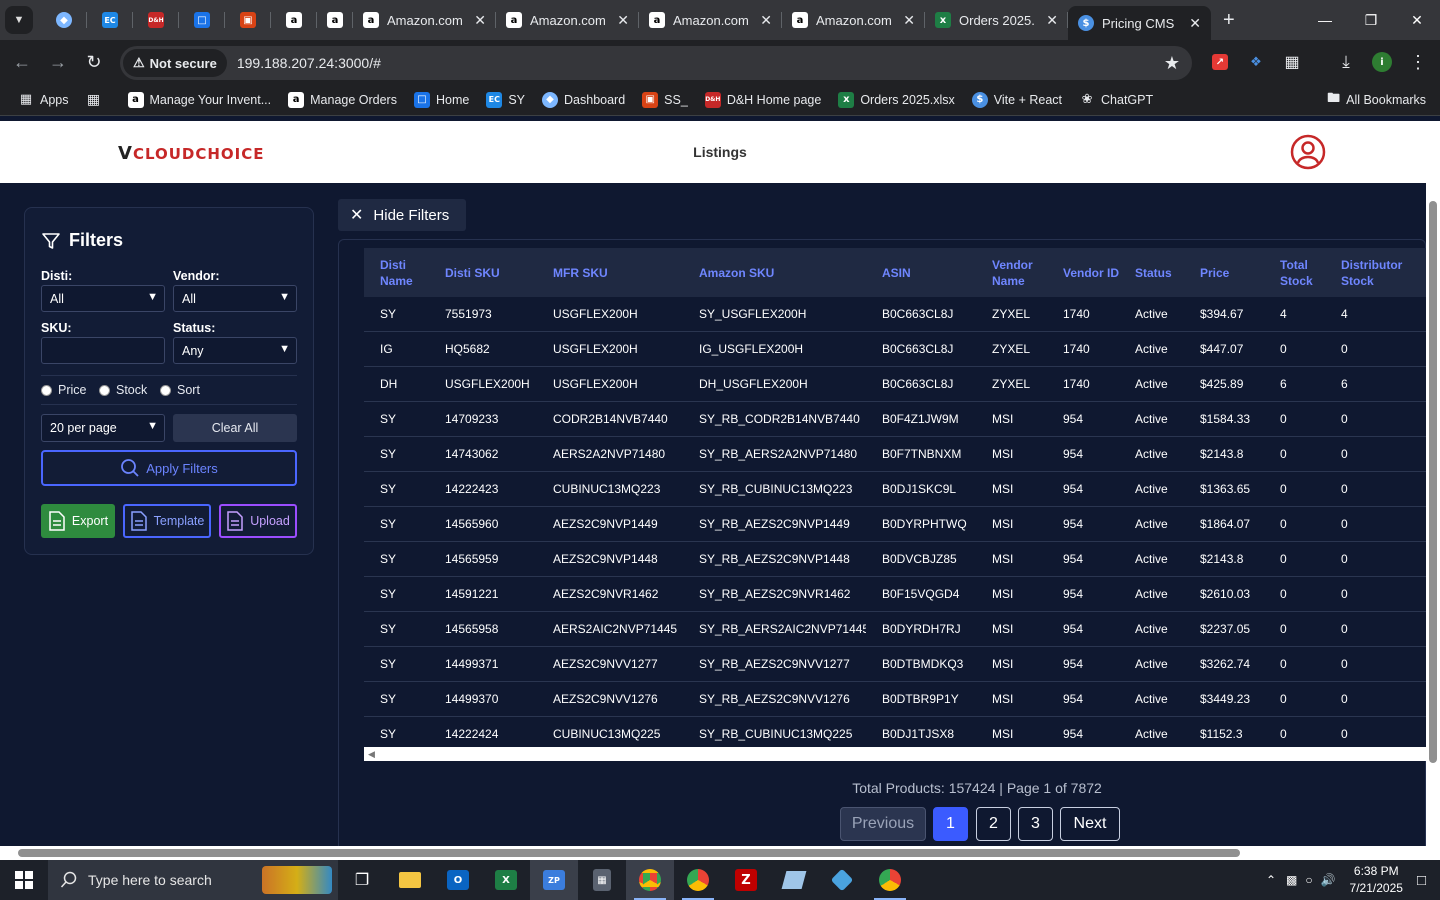 This screenshot has width=1440, height=900. I want to click on column-header: Price, so click(1224, 273).